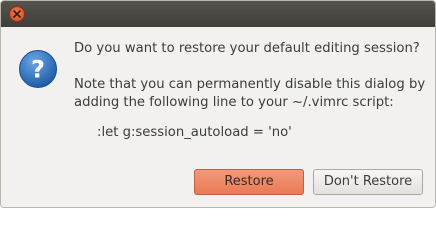  I want to click on dont-restore-button: Don't Restore, so click(368, 182).